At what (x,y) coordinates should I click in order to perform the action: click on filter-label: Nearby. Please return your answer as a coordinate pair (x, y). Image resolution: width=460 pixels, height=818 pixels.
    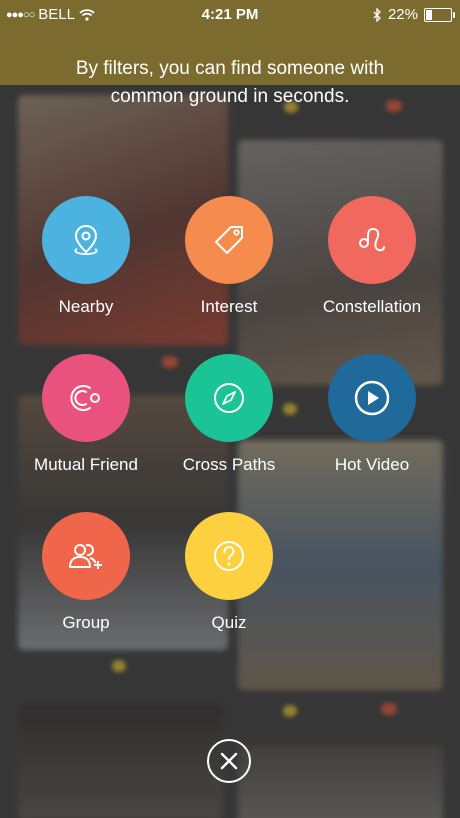
    Looking at the image, I should click on (86, 306).